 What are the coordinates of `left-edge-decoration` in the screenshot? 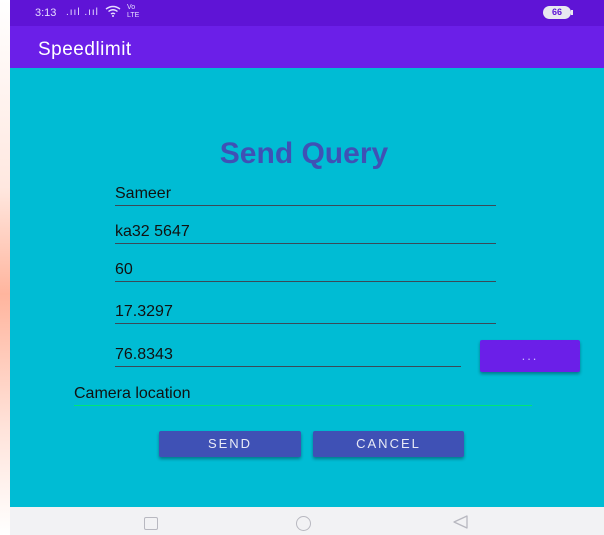 It's located at (5, 267).